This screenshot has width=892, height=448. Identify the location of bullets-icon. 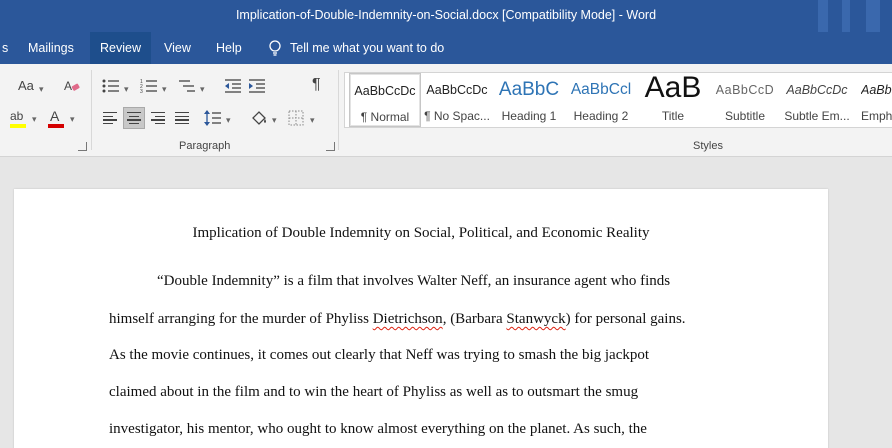
(111, 86).